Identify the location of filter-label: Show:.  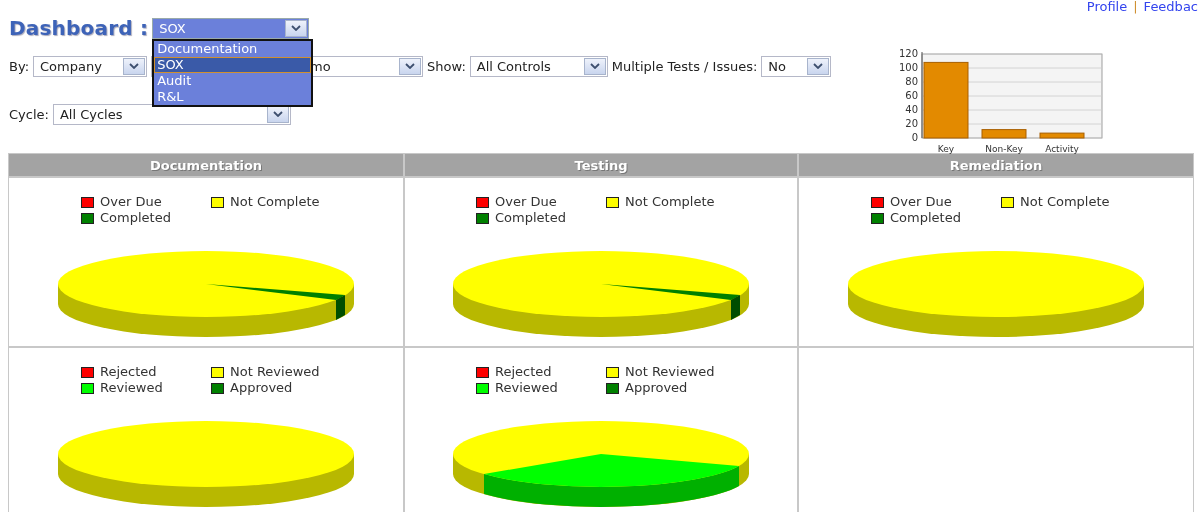
(446, 66).